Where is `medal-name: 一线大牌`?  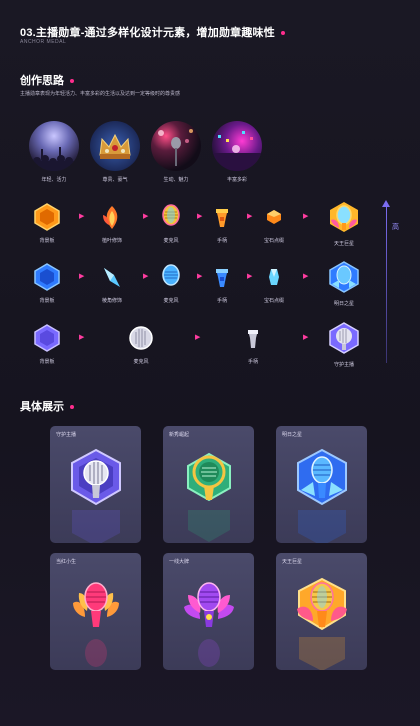 medal-name: 一线大牌 is located at coordinates (179, 562).